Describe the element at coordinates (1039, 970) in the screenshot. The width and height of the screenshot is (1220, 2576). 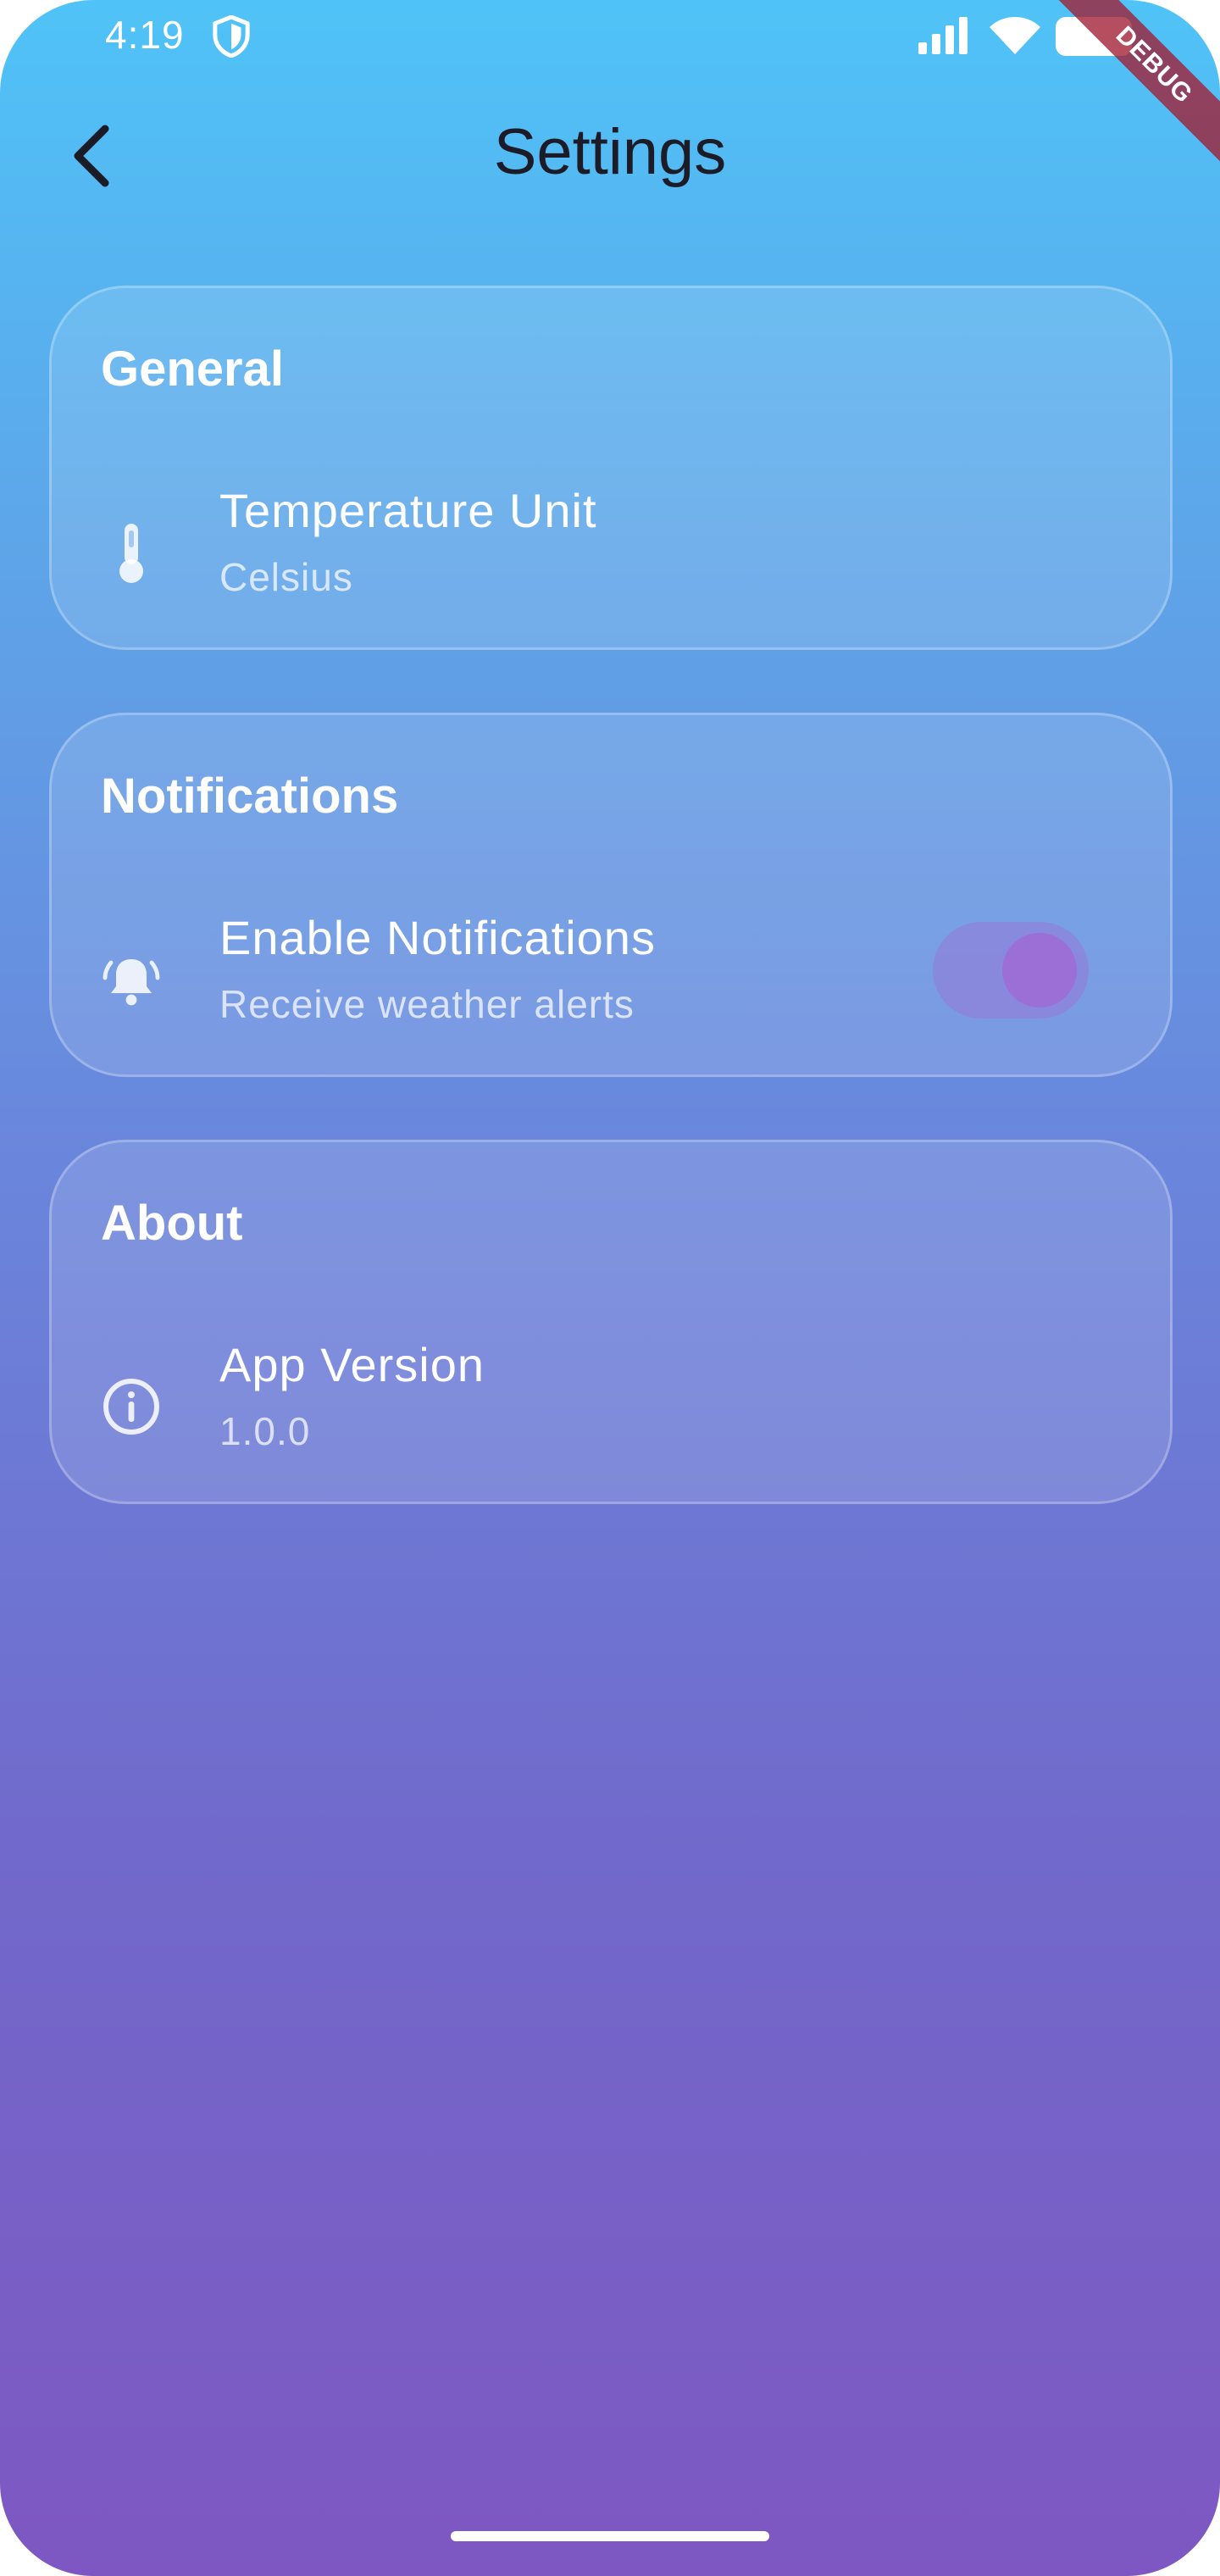
I see `toggle-thumb` at that location.